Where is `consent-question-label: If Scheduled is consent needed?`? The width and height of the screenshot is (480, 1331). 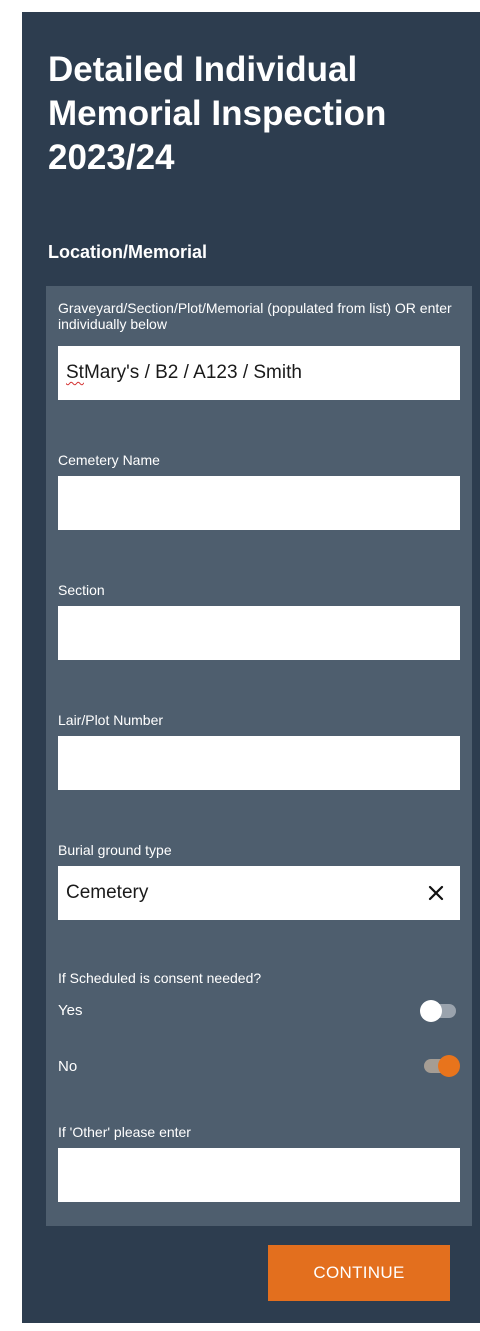 consent-question-label: If Scheduled is consent needed? is located at coordinates (160, 978).